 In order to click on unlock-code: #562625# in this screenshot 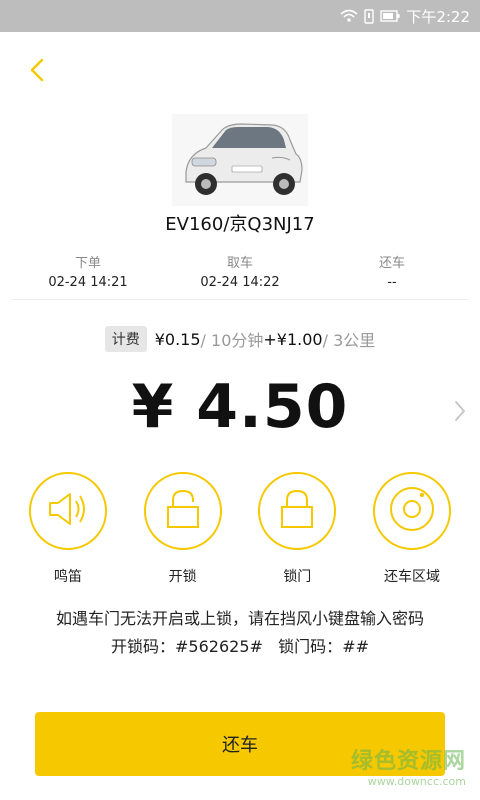, I will do `click(219, 646)`.